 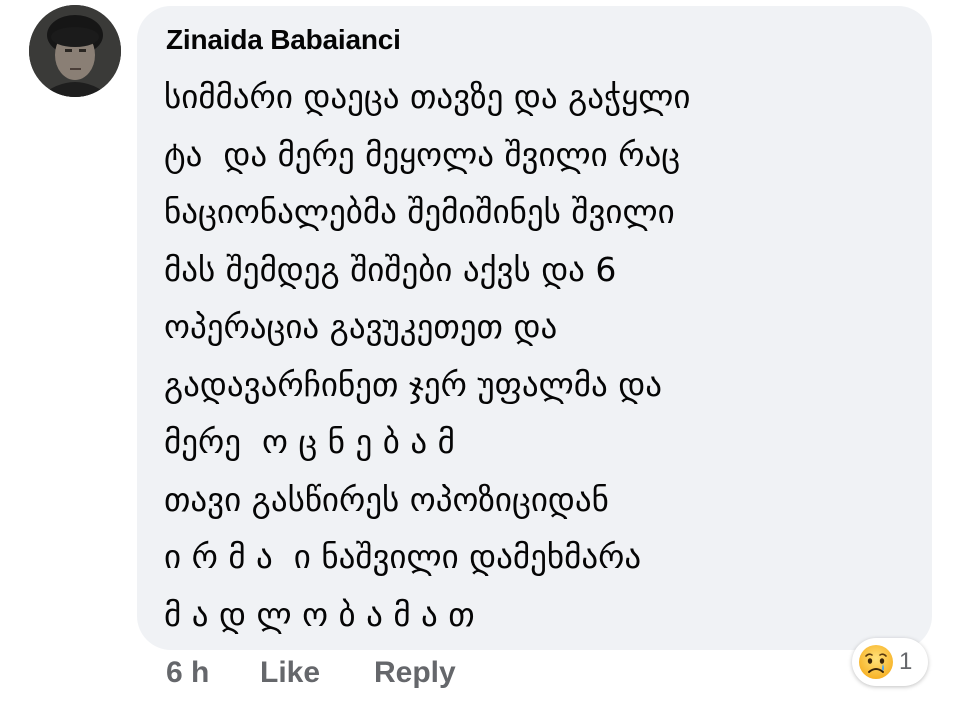 I want to click on comment-line: ტა და მერე მეყოლა შვილი რაც, so click(x=422, y=154).